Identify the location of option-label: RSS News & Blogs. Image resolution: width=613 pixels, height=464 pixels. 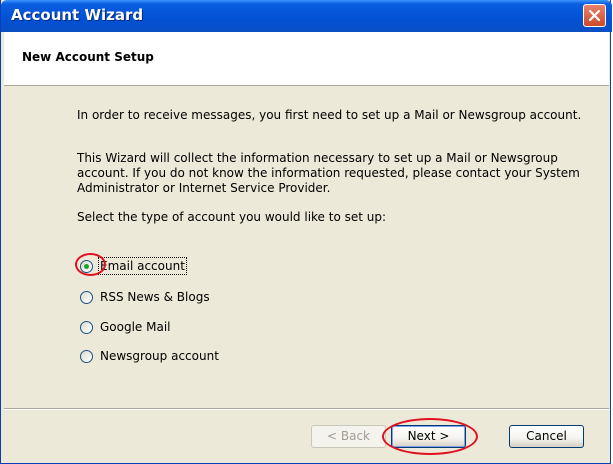
(155, 297).